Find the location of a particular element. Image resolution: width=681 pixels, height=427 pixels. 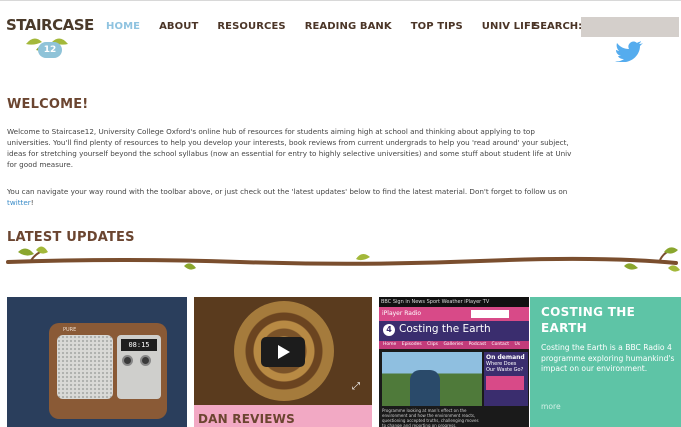

logo-badge: 12 is located at coordinates (50, 50).